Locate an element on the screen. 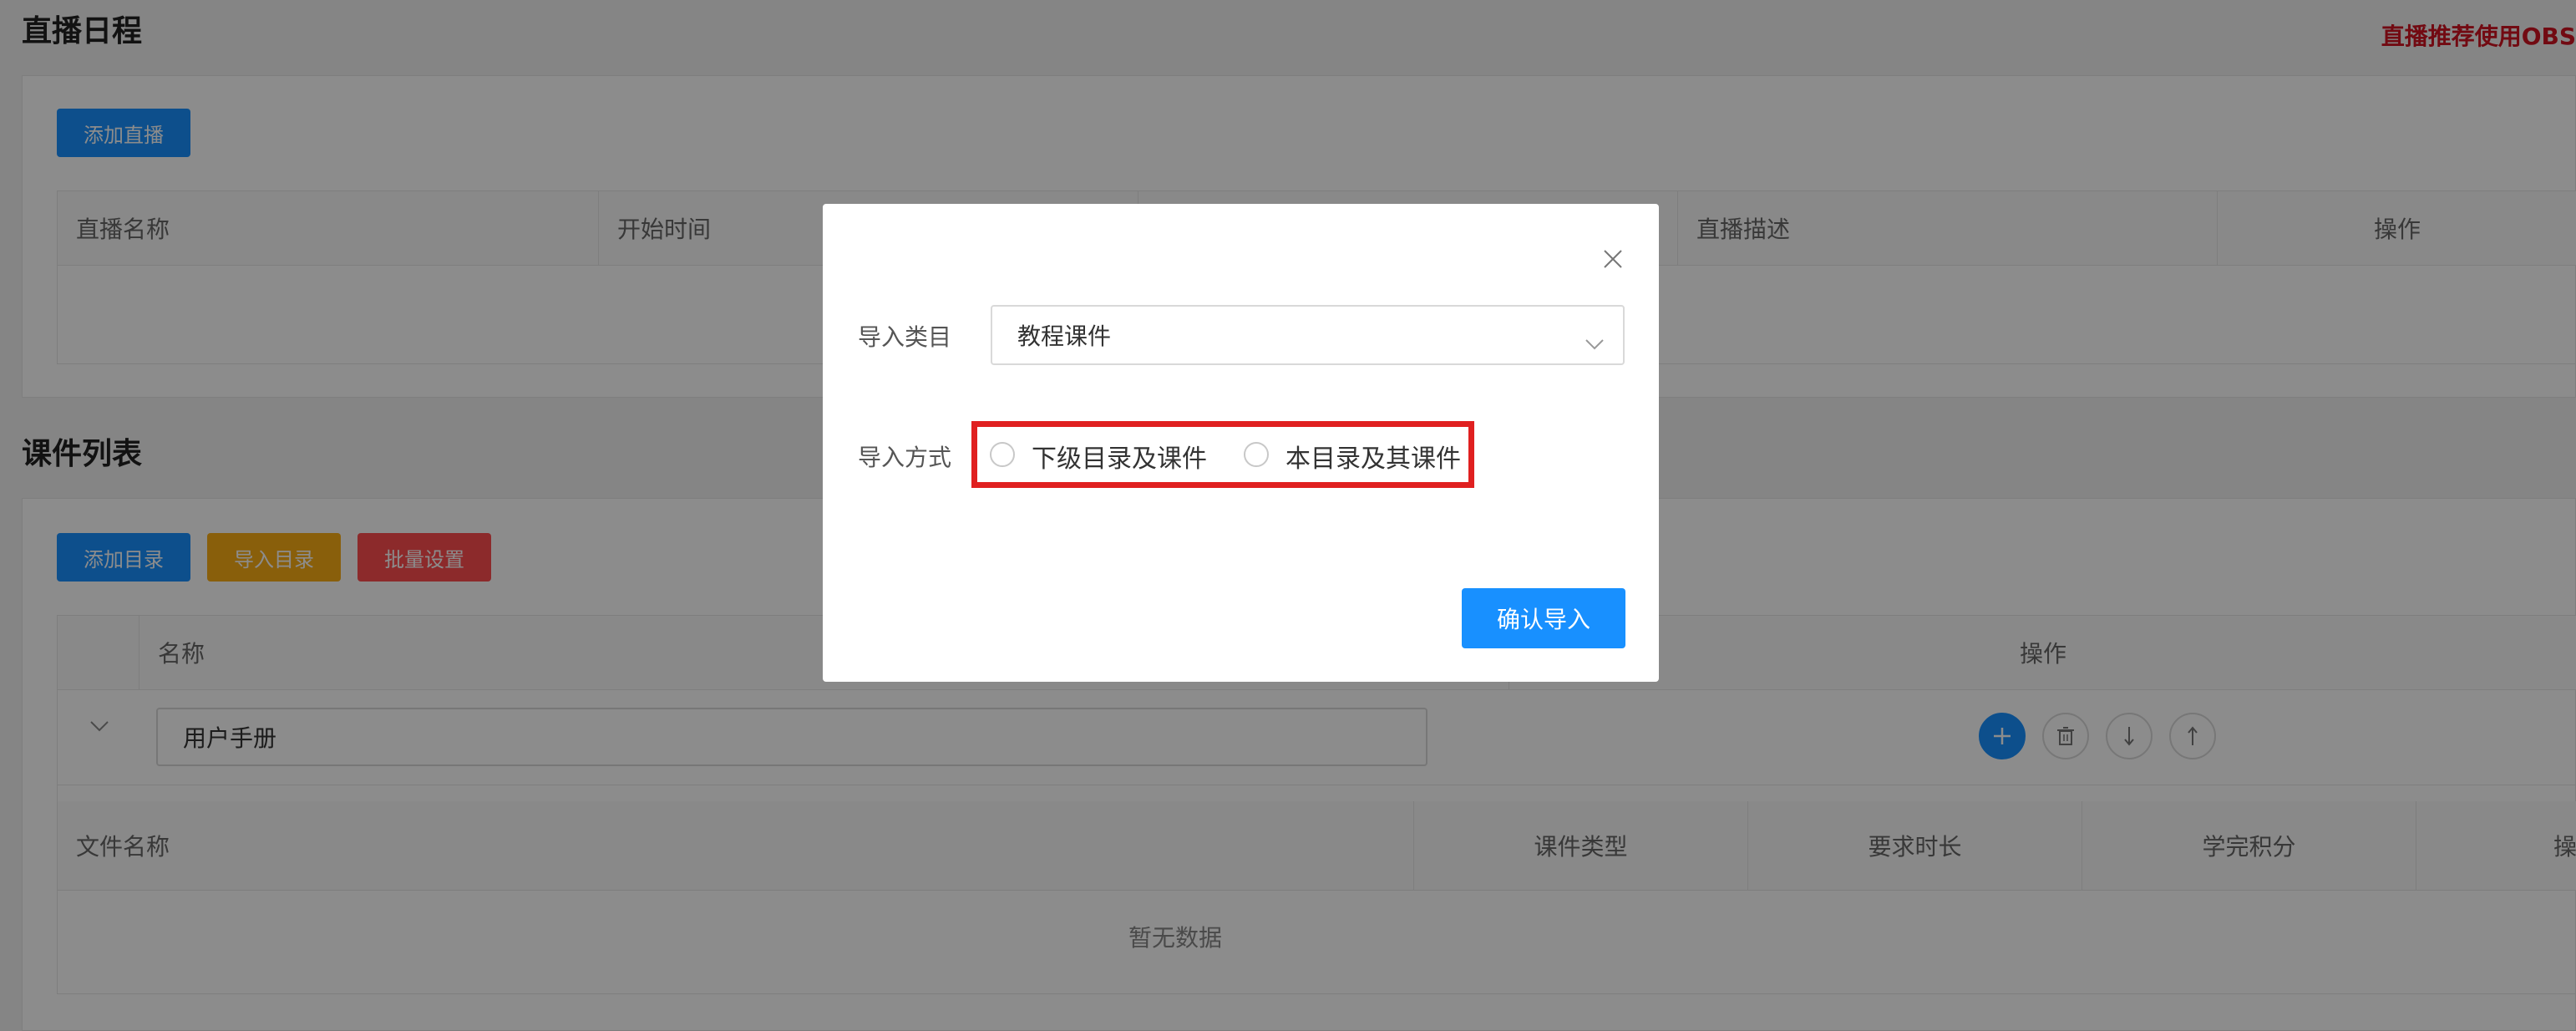 The width and height of the screenshot is (2576, 1031). category-value: 教程课件 is located at coordinates (1064, 336).